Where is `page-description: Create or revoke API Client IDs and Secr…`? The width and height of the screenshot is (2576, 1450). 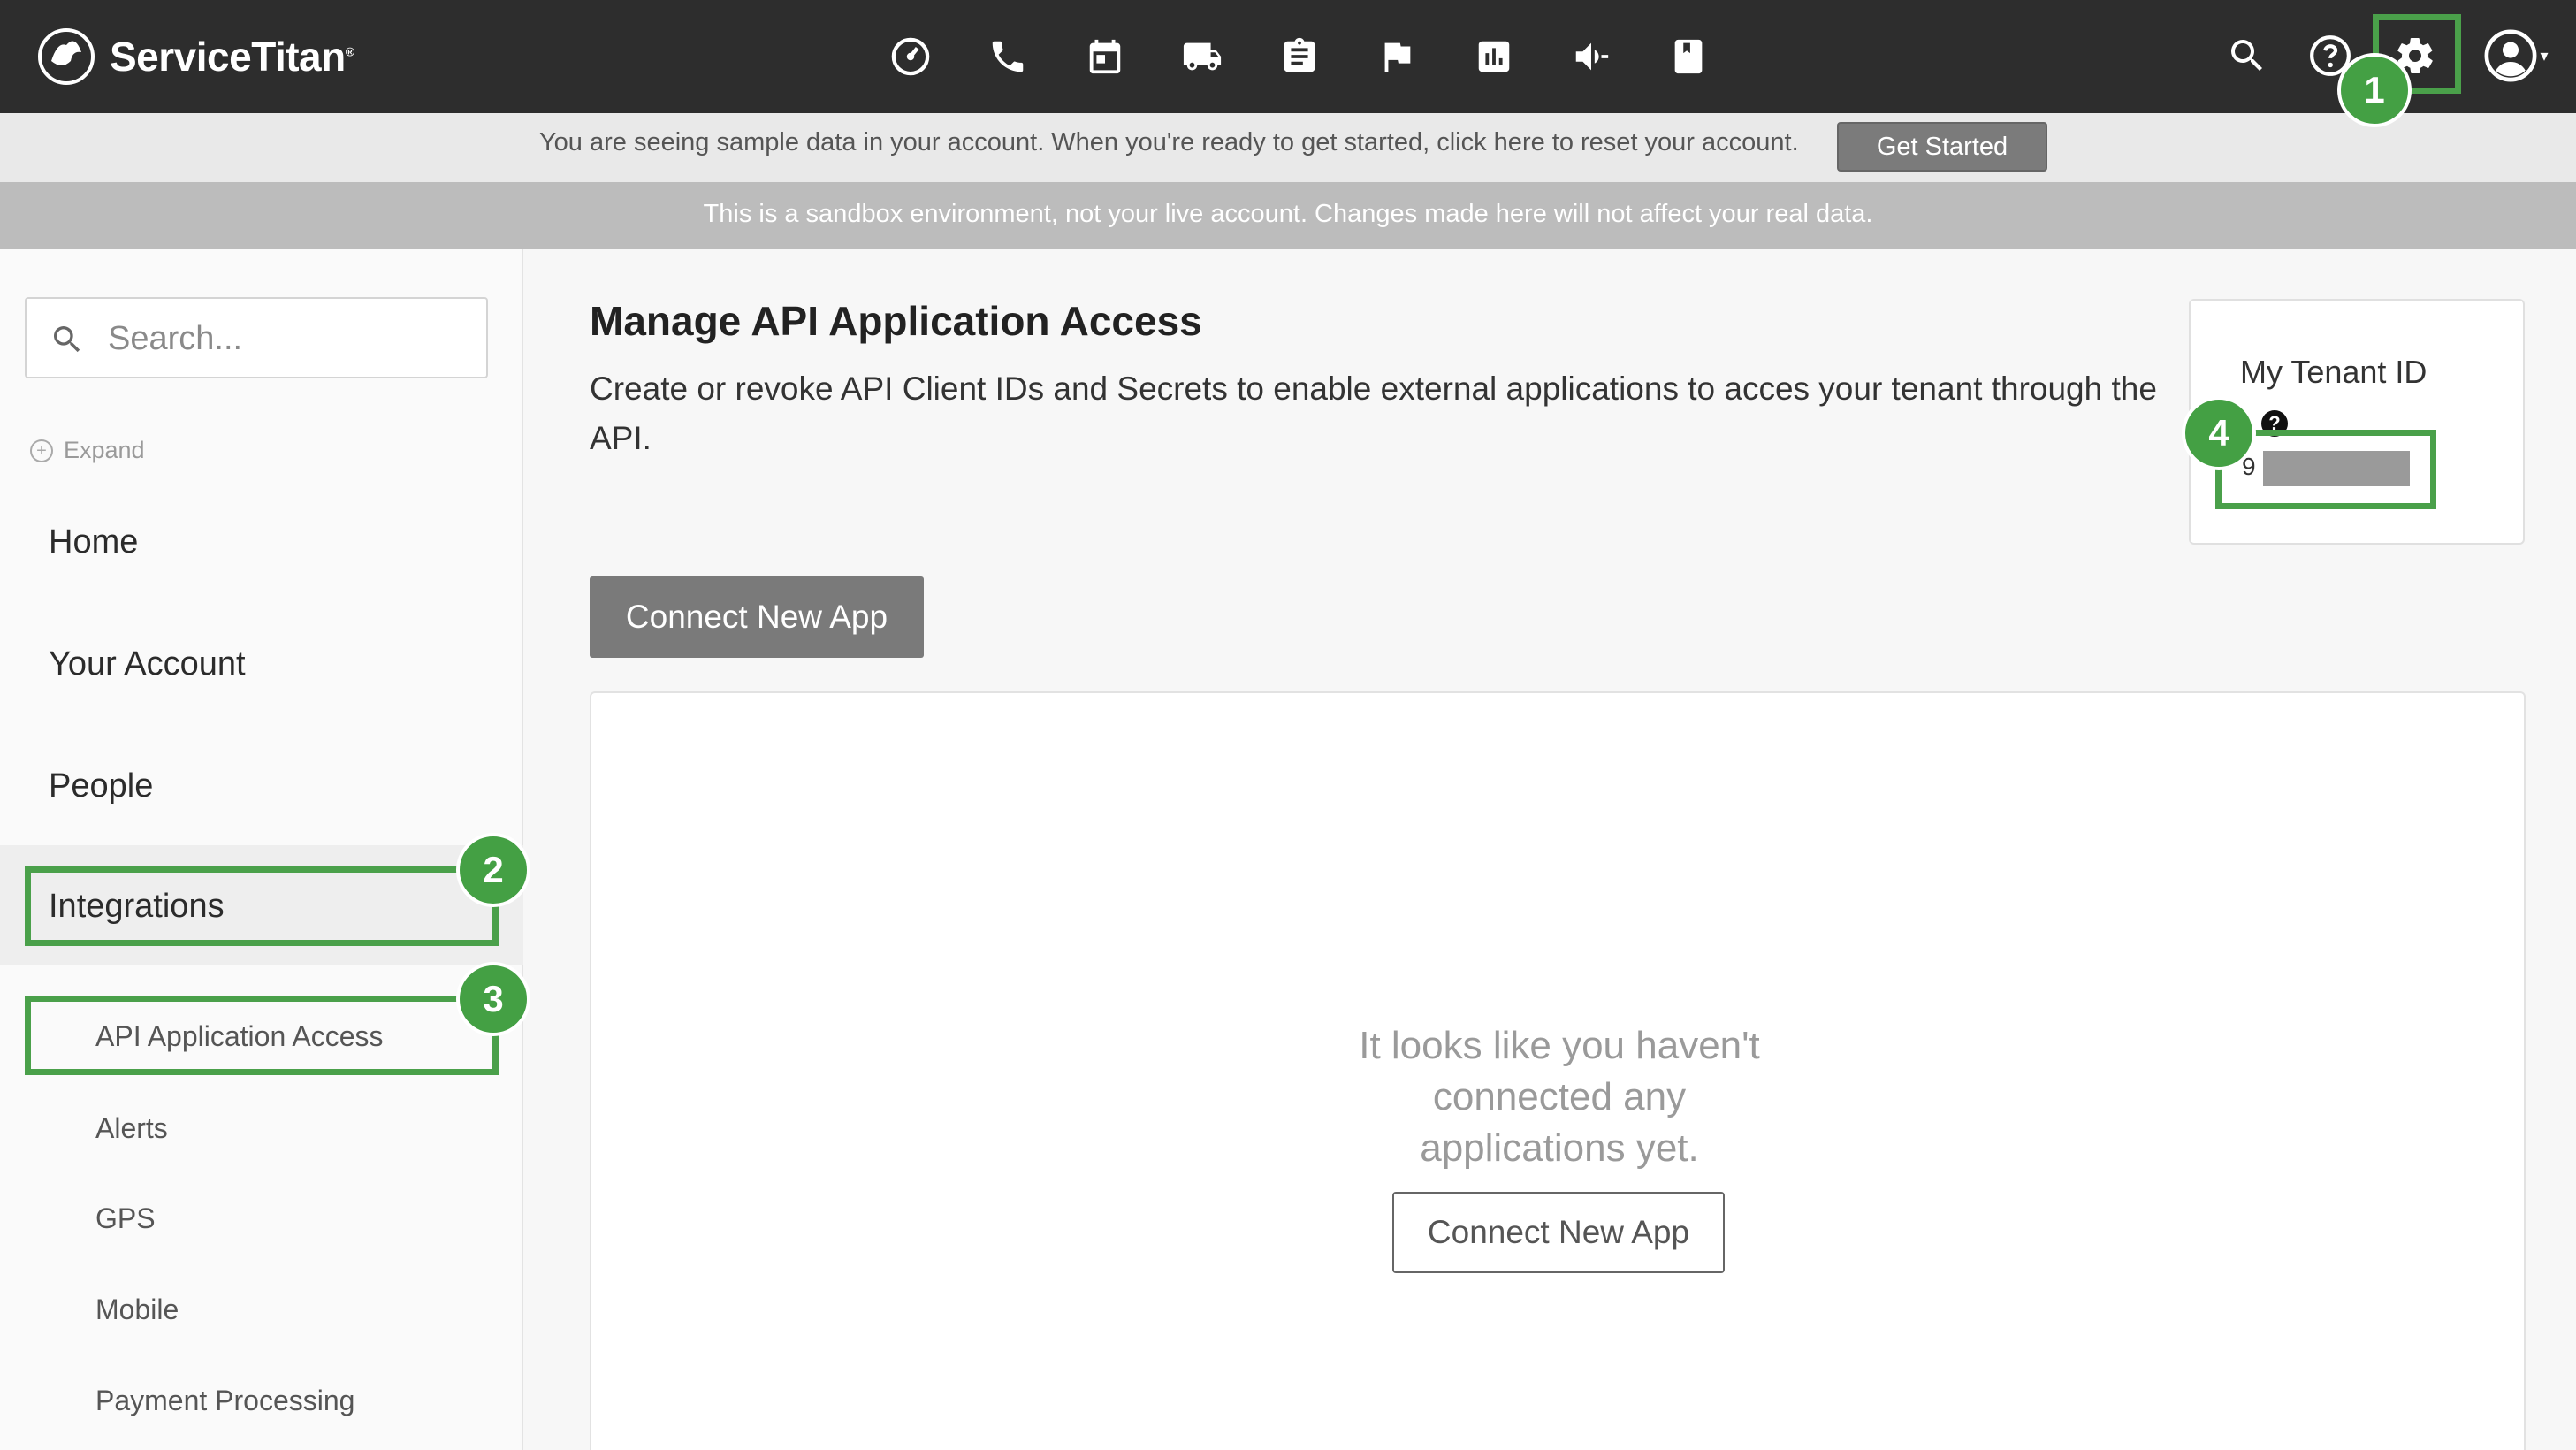 page-description: Create or revoke API Client IDs and Secr… is located at coordinates (1373, 413).